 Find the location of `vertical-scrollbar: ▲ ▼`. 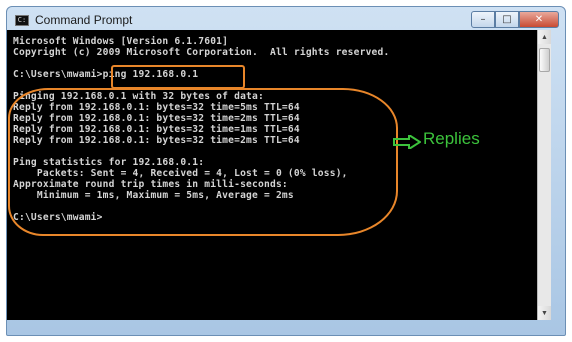

vertical-scrollbar: ▲ ▼ is located at coordinates (544, 175).